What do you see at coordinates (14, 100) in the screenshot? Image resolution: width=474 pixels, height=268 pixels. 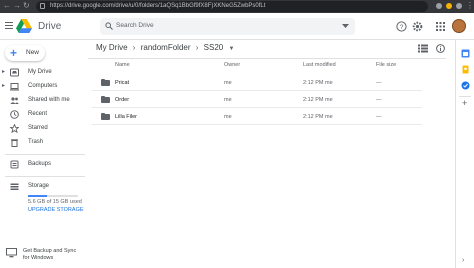 I see `people-icon` at bounding box center [14, 100].